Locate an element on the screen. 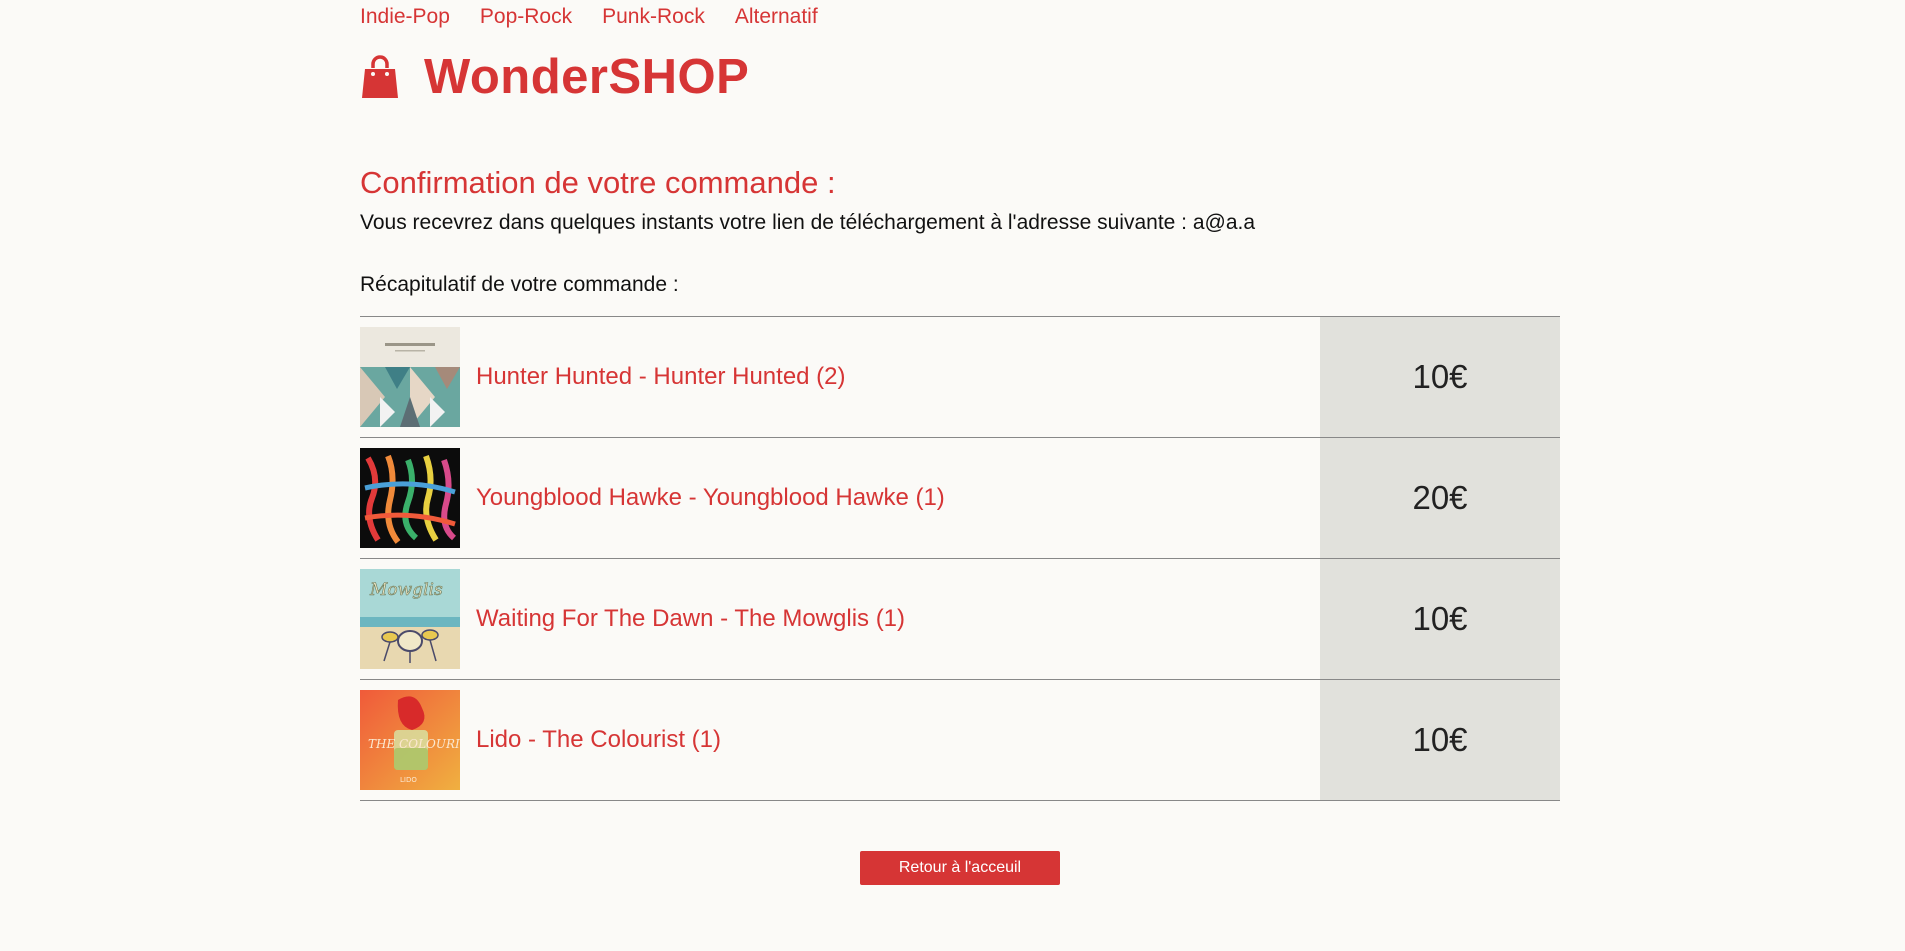 This screenshot has width=1905, height=951. nav-item-alternatif: Alternatif is located at coordinates (776, 17).